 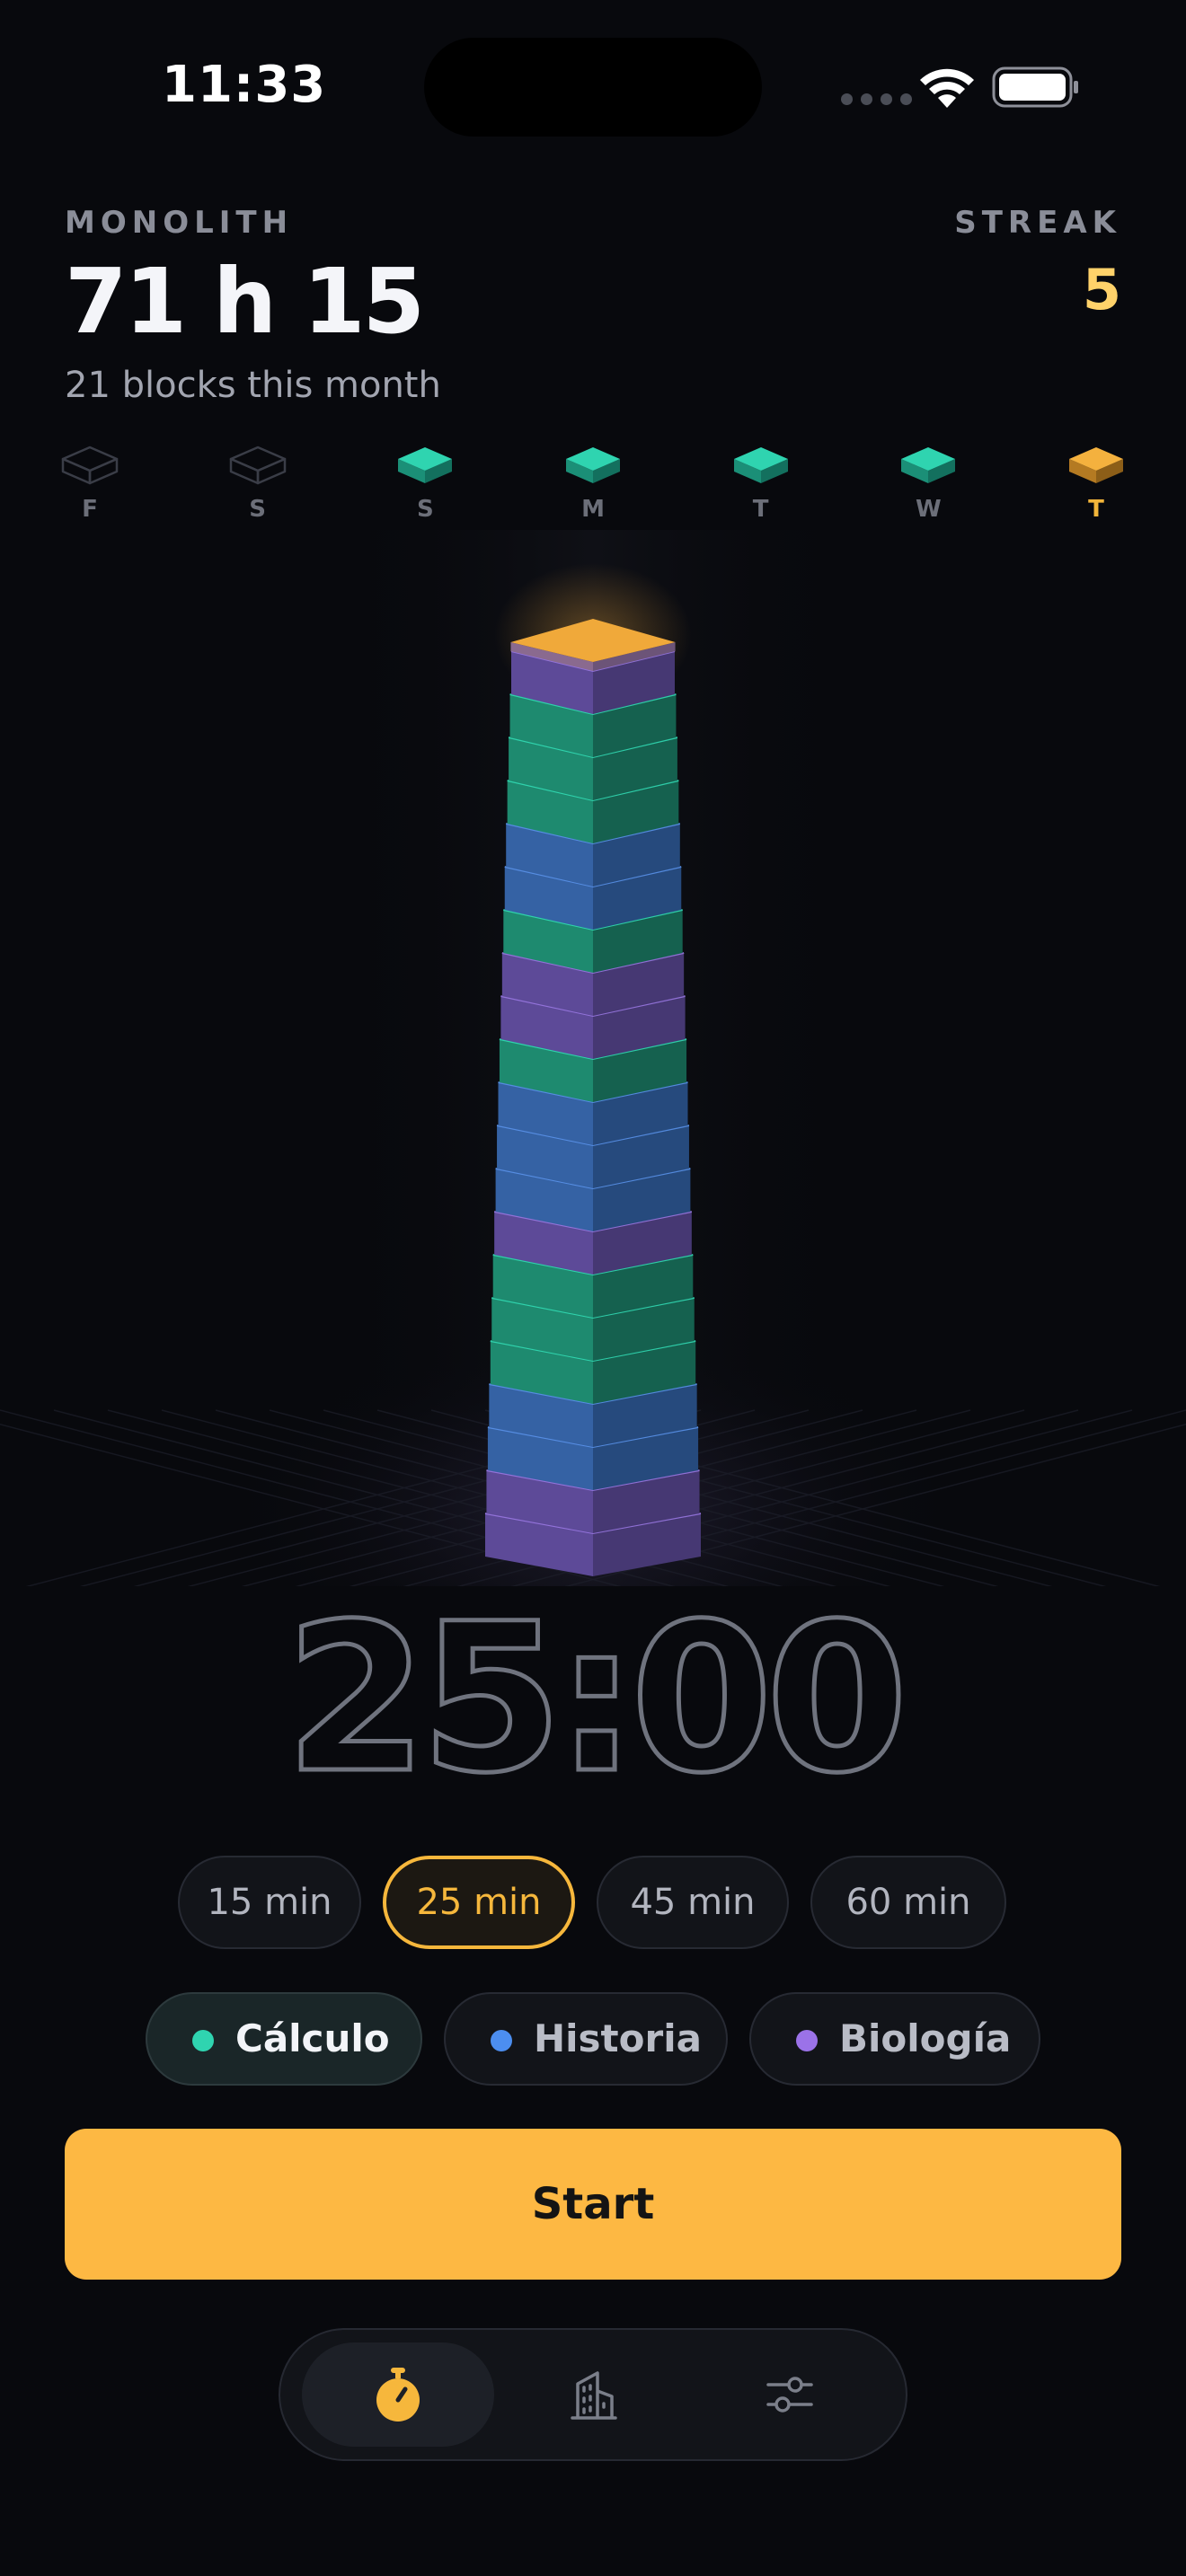 I want to click on duration-selector: 15 min 25 min 45 min 60 min, so click(x=593, y=1902).